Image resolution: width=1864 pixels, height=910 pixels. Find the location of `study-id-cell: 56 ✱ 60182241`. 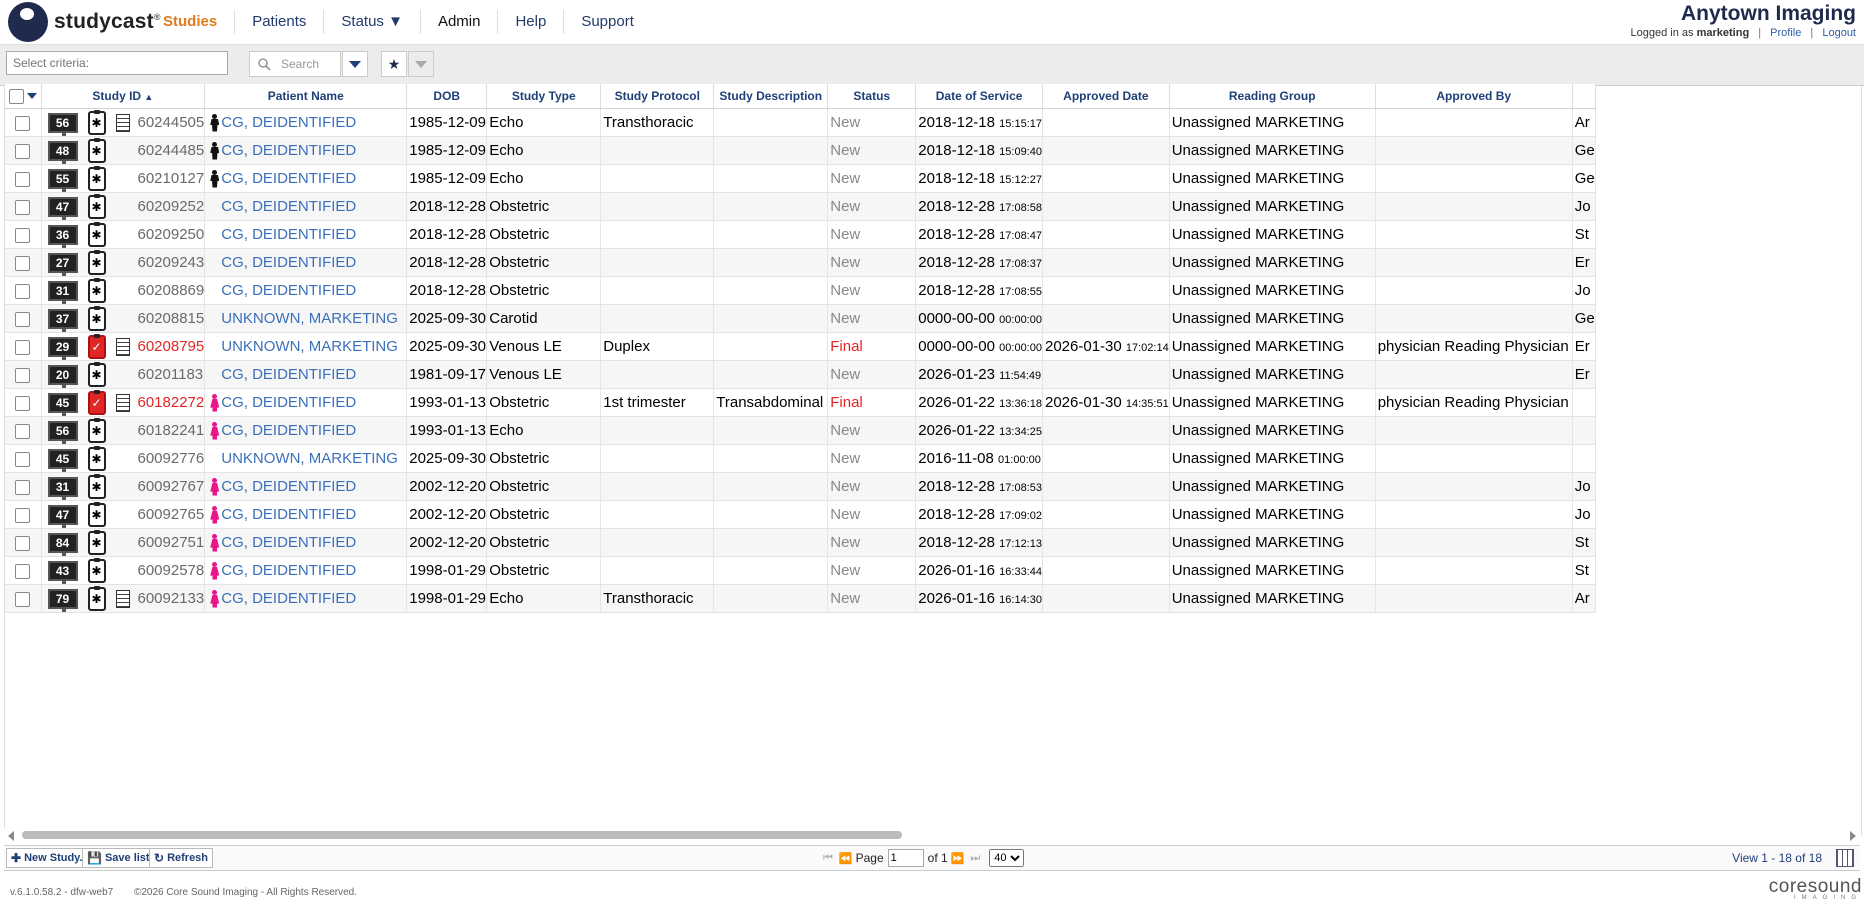

study-id-cell: 56 ✱ 60182241 is located at coordinates (123, 430).